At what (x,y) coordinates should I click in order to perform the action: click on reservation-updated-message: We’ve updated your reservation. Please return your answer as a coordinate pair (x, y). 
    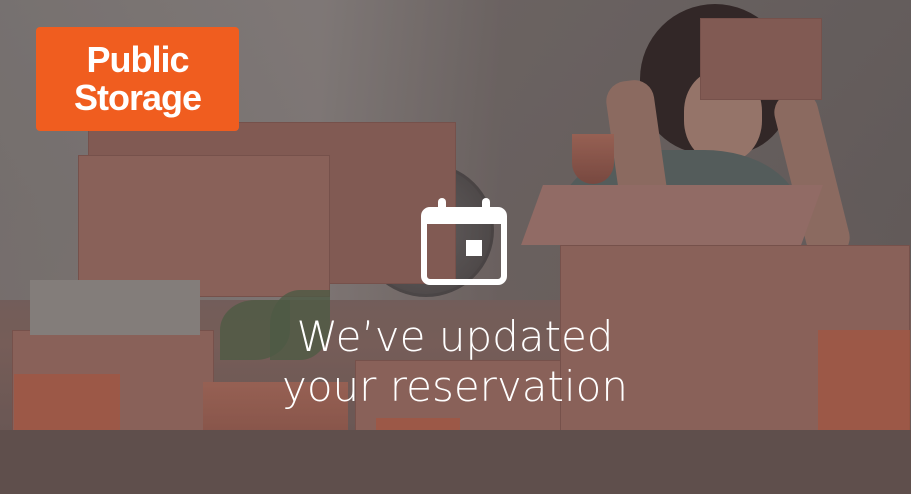
    Looking at the image, I should click on (455, 362).